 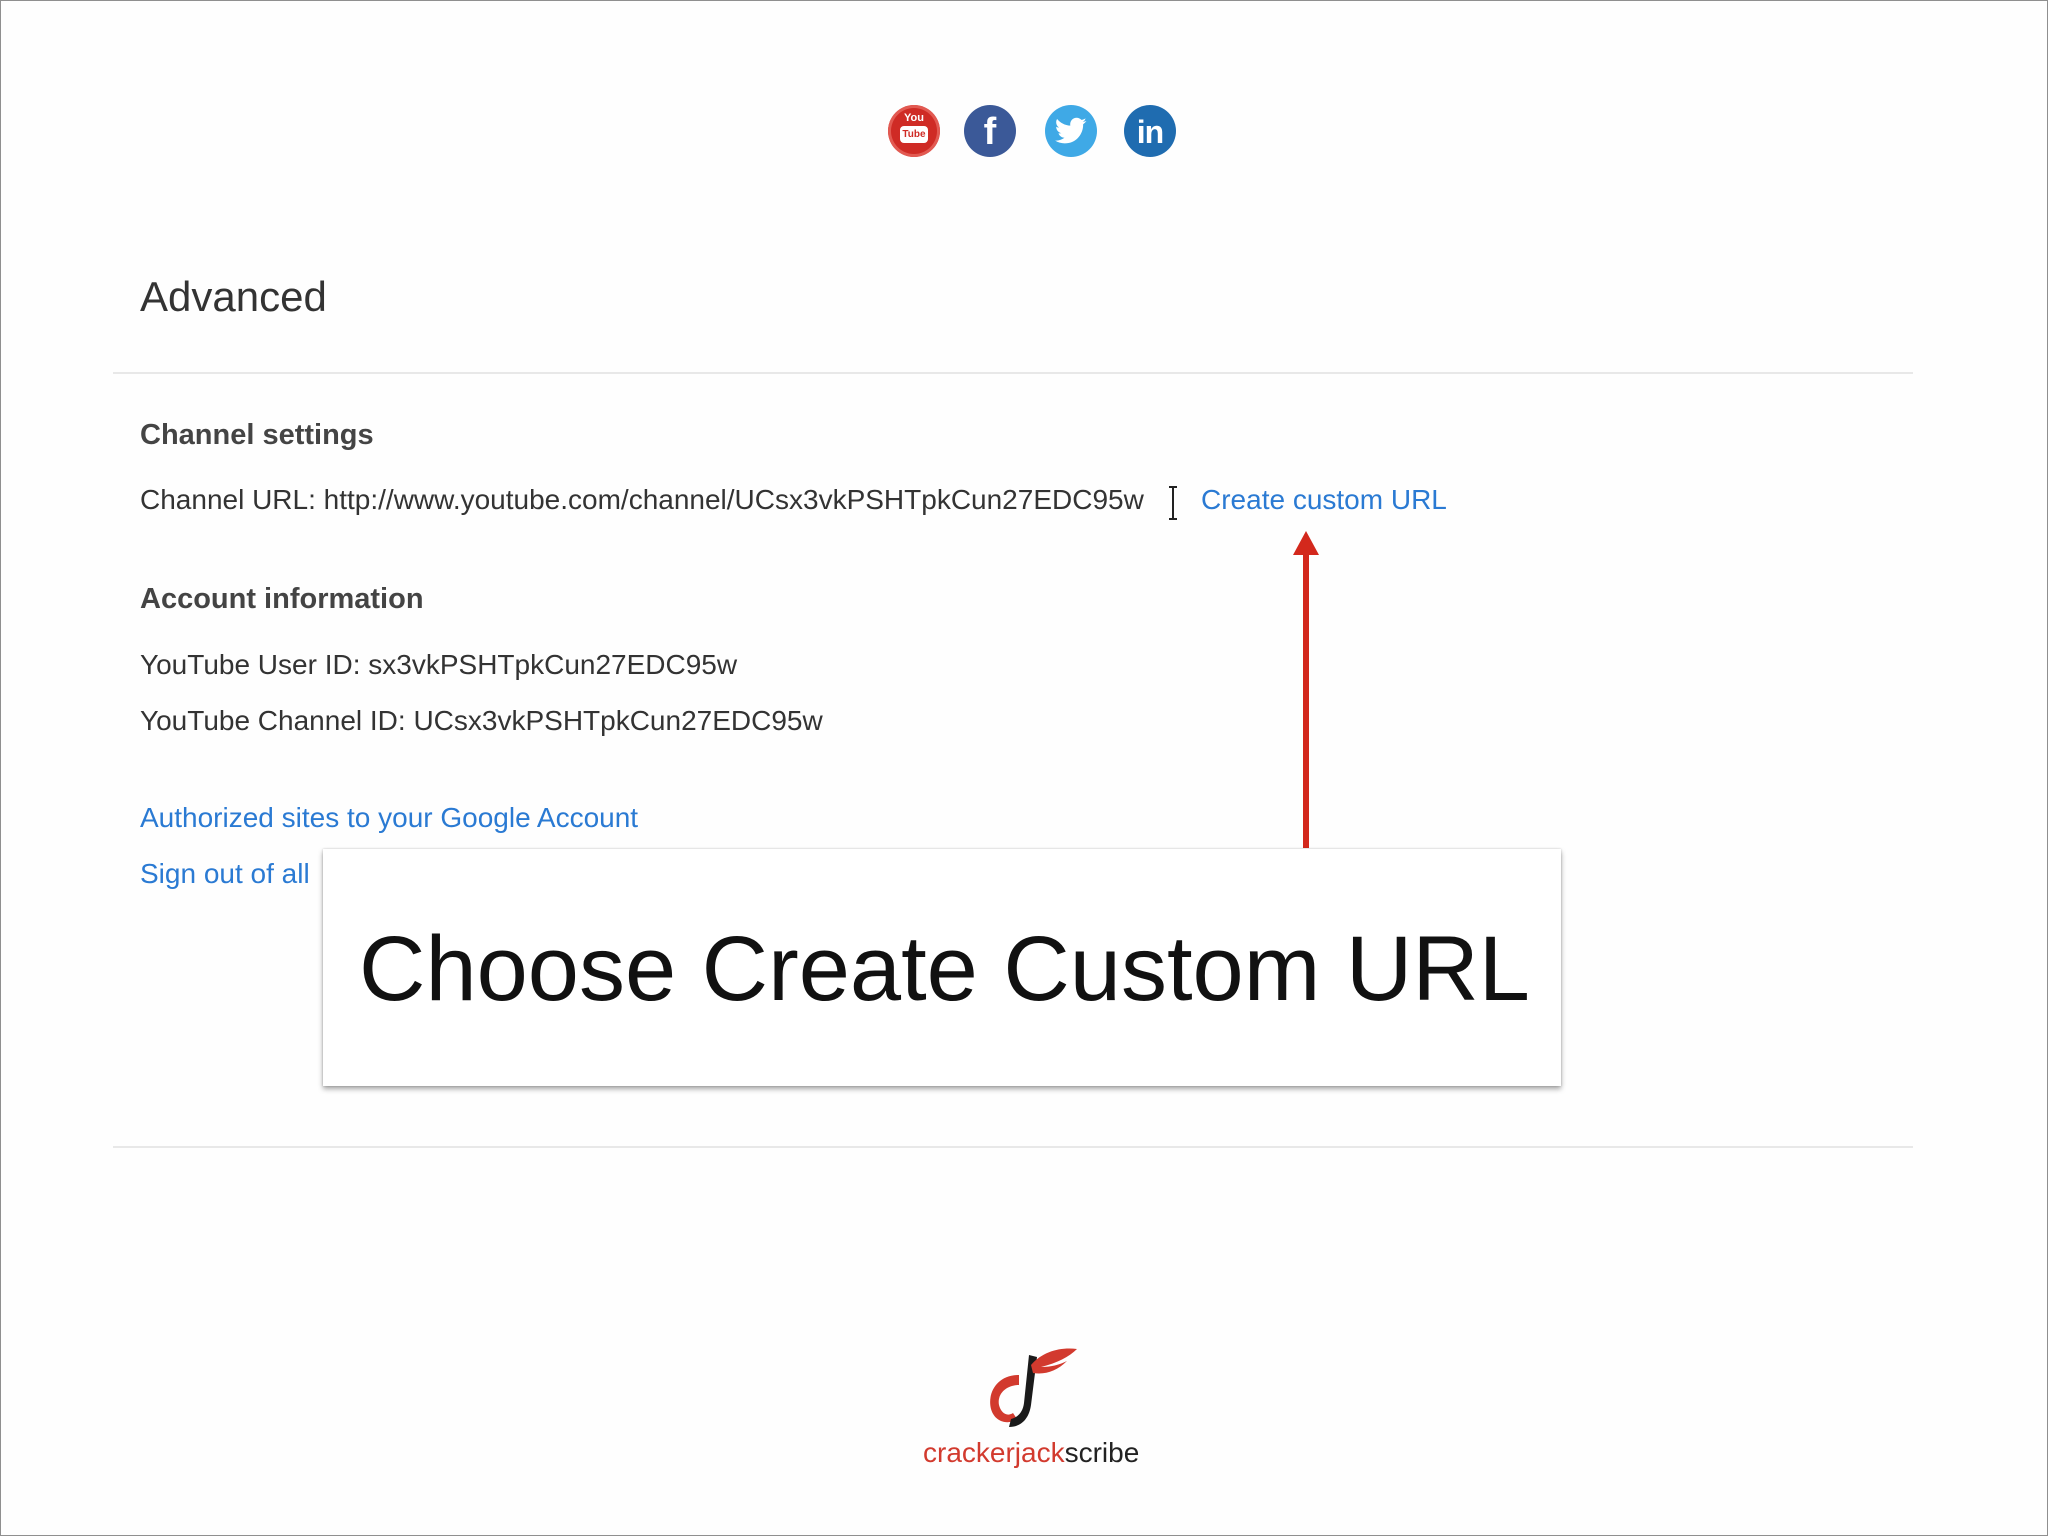 What do you see at coordinates (233, 296) in the screenshot?
I see `page-title: Advanced` at bounding box center [233, 296].